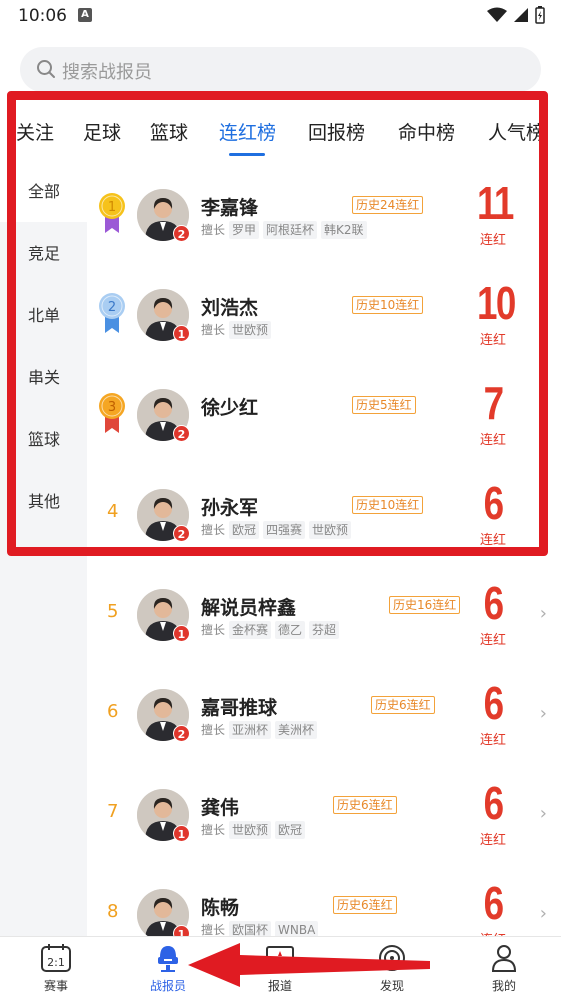 The width and height of the screenshot is (561, 997). I want to click on reporter-name: 解说员梓鑫, so click(249, 608).